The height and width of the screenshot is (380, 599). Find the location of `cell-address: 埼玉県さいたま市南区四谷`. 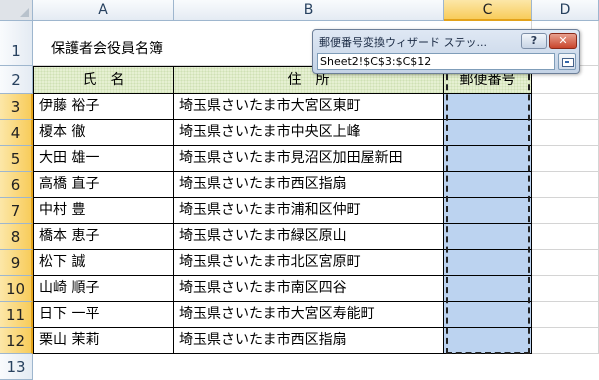

cell-address: 埼玉県さいたま市南区四谷 is located at coordinates (309, 289).